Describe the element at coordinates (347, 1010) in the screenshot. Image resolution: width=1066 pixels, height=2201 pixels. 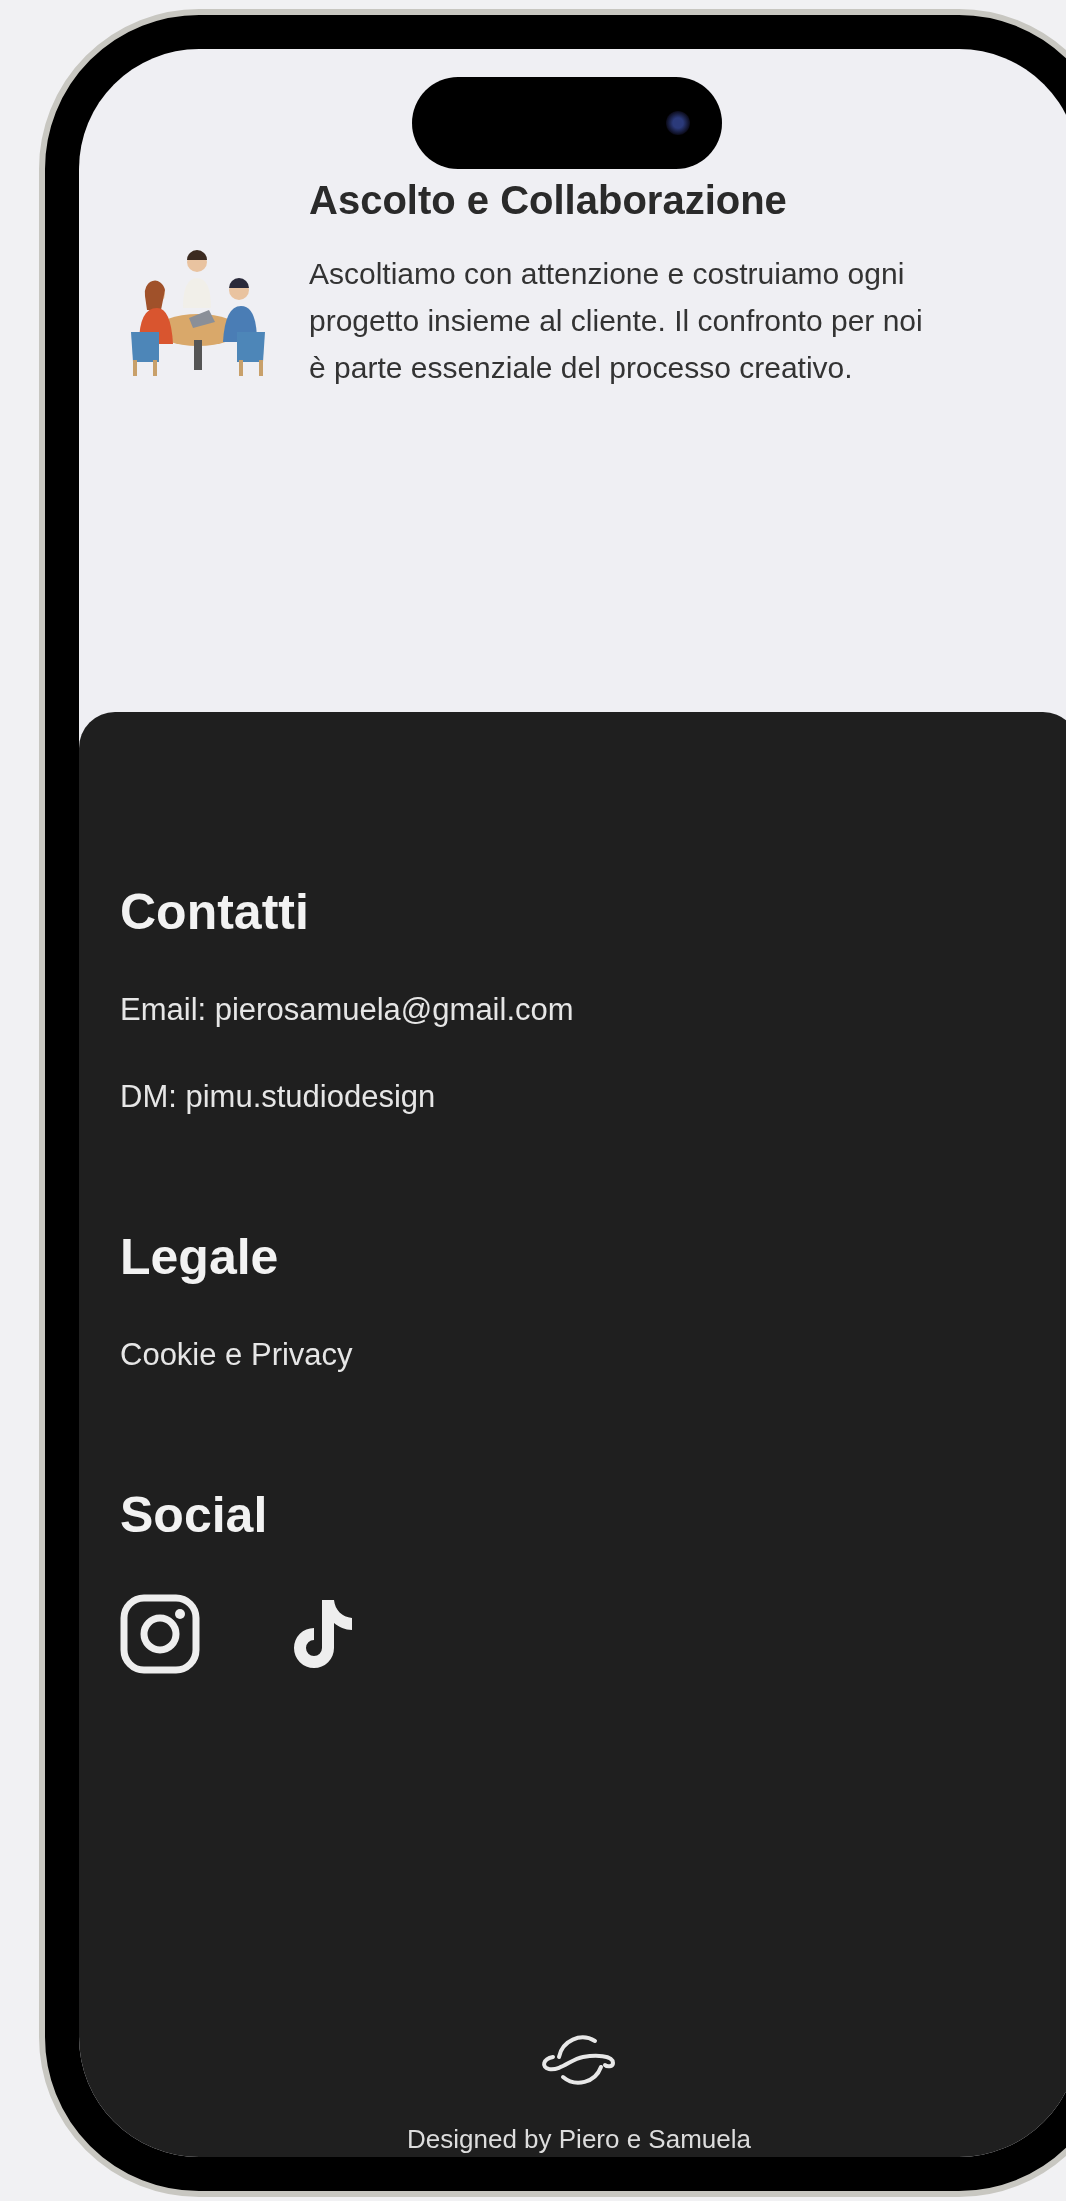
I see `footer-link: Email: pierosamuela@gmail.com` at that location.